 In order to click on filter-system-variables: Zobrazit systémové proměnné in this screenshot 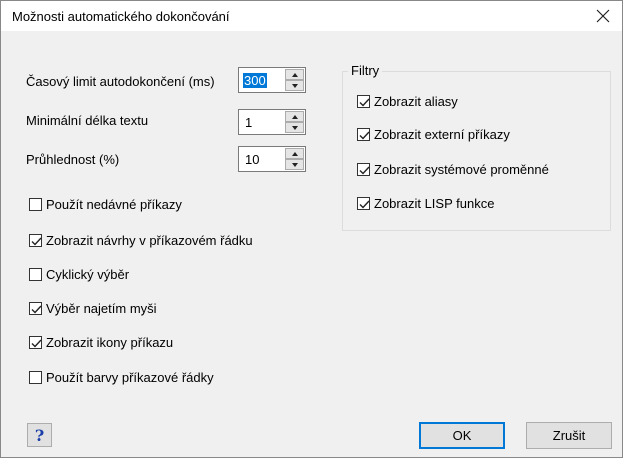, I will do `click(453, 169)`.